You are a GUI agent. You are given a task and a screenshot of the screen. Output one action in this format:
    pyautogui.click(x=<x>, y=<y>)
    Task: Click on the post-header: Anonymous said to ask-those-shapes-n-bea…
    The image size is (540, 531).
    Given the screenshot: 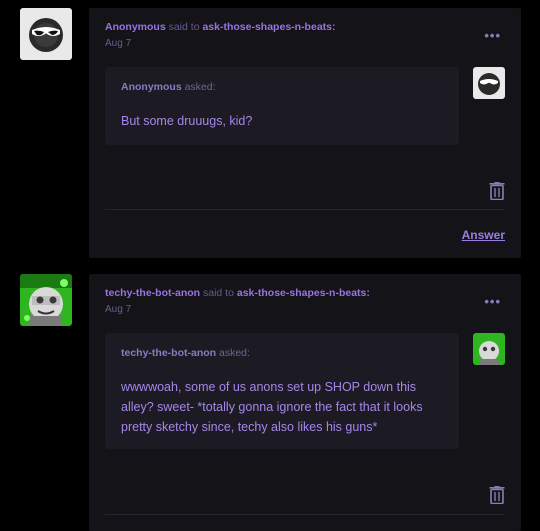 What is the action you would take?
    pyautogui.click(x=220, y=35)
    